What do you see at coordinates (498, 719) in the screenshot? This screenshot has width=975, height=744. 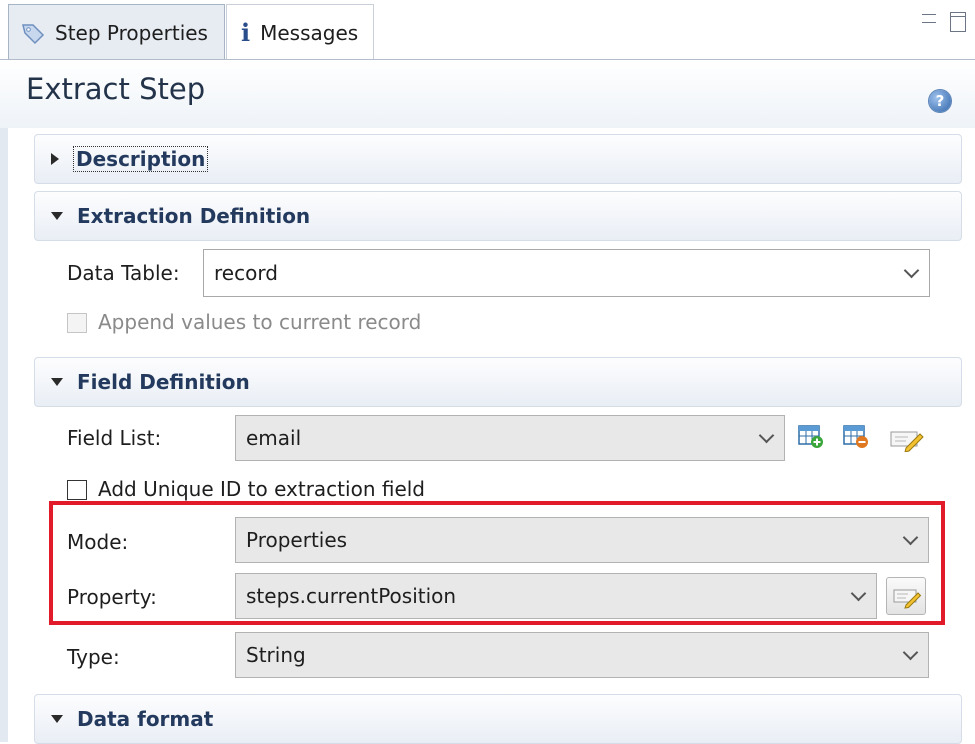 I see `section-data-format: Data format` at bounding box center [498, 719].